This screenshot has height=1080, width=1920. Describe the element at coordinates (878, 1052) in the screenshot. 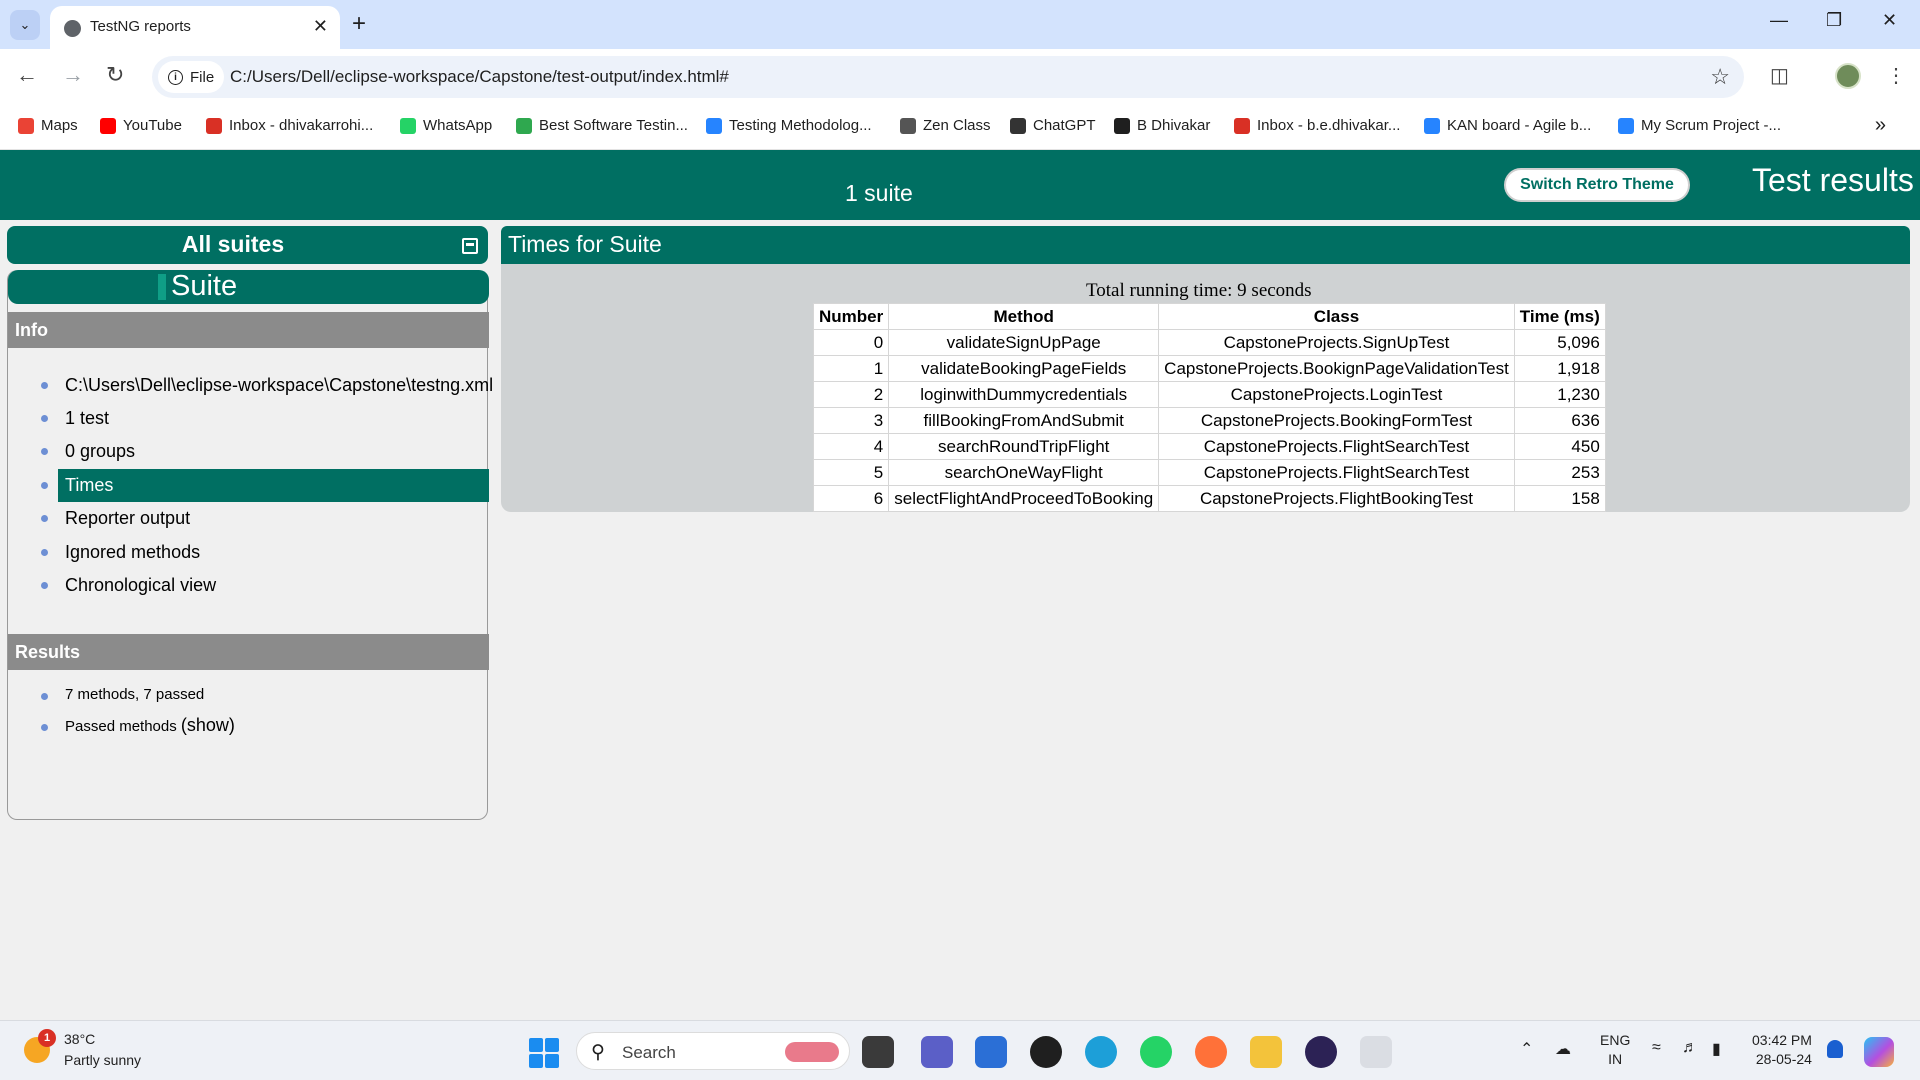

I see `task-view-icon` at that location.